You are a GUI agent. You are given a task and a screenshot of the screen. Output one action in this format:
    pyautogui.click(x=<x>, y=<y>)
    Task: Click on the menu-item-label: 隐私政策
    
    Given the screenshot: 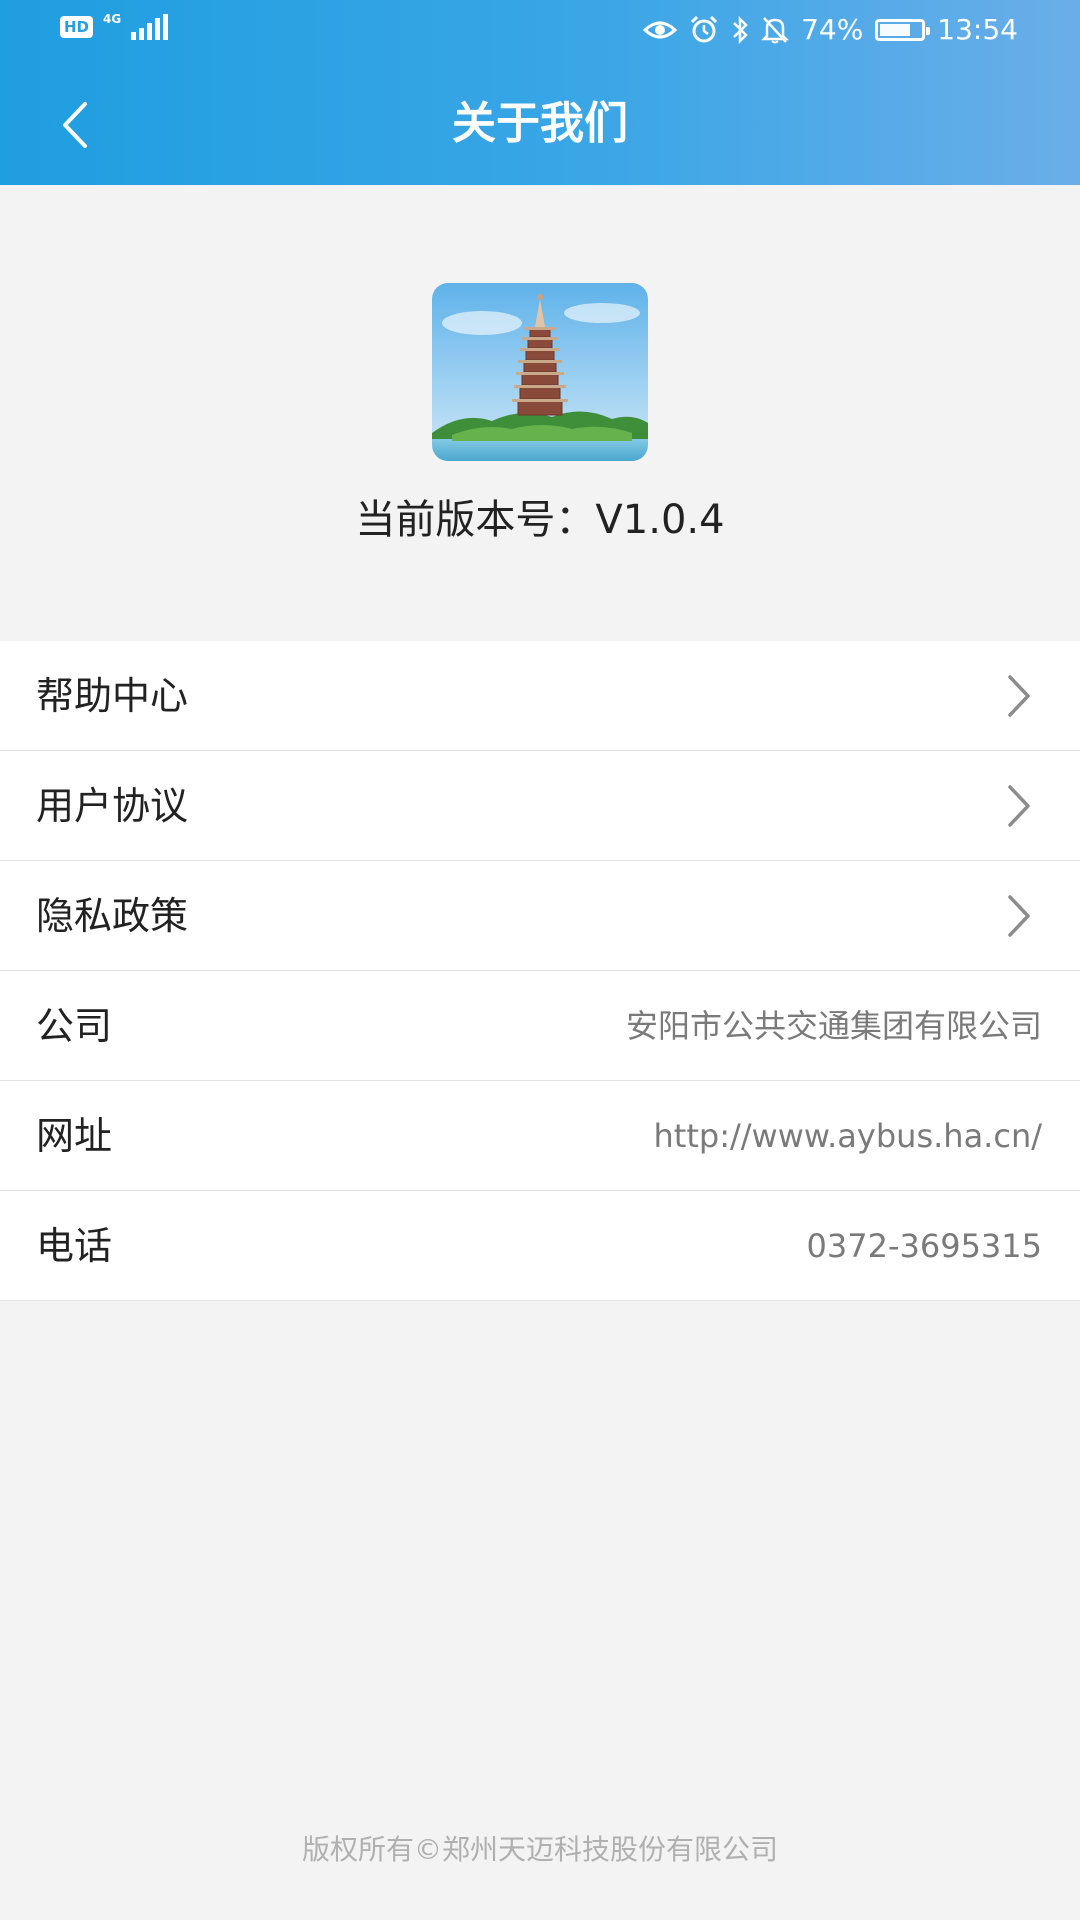 What is the action you would take?
    pyautogui.click(x=112, y=916)
    